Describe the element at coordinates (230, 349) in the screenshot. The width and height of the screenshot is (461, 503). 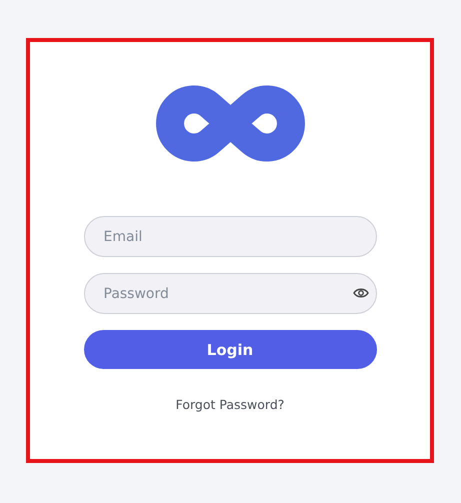
I see `login-button: Login` at that location.